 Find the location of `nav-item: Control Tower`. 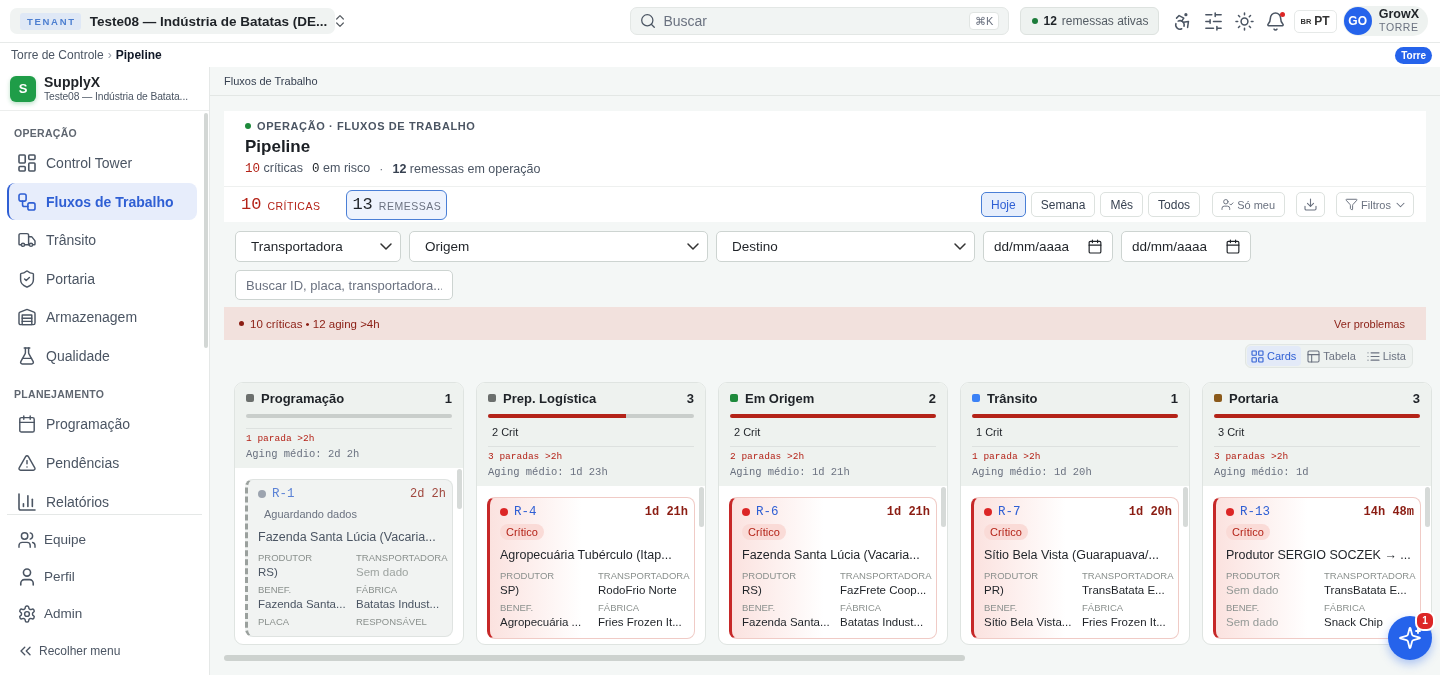

nav-item: Control Tower is located at coordinates (102, 163).